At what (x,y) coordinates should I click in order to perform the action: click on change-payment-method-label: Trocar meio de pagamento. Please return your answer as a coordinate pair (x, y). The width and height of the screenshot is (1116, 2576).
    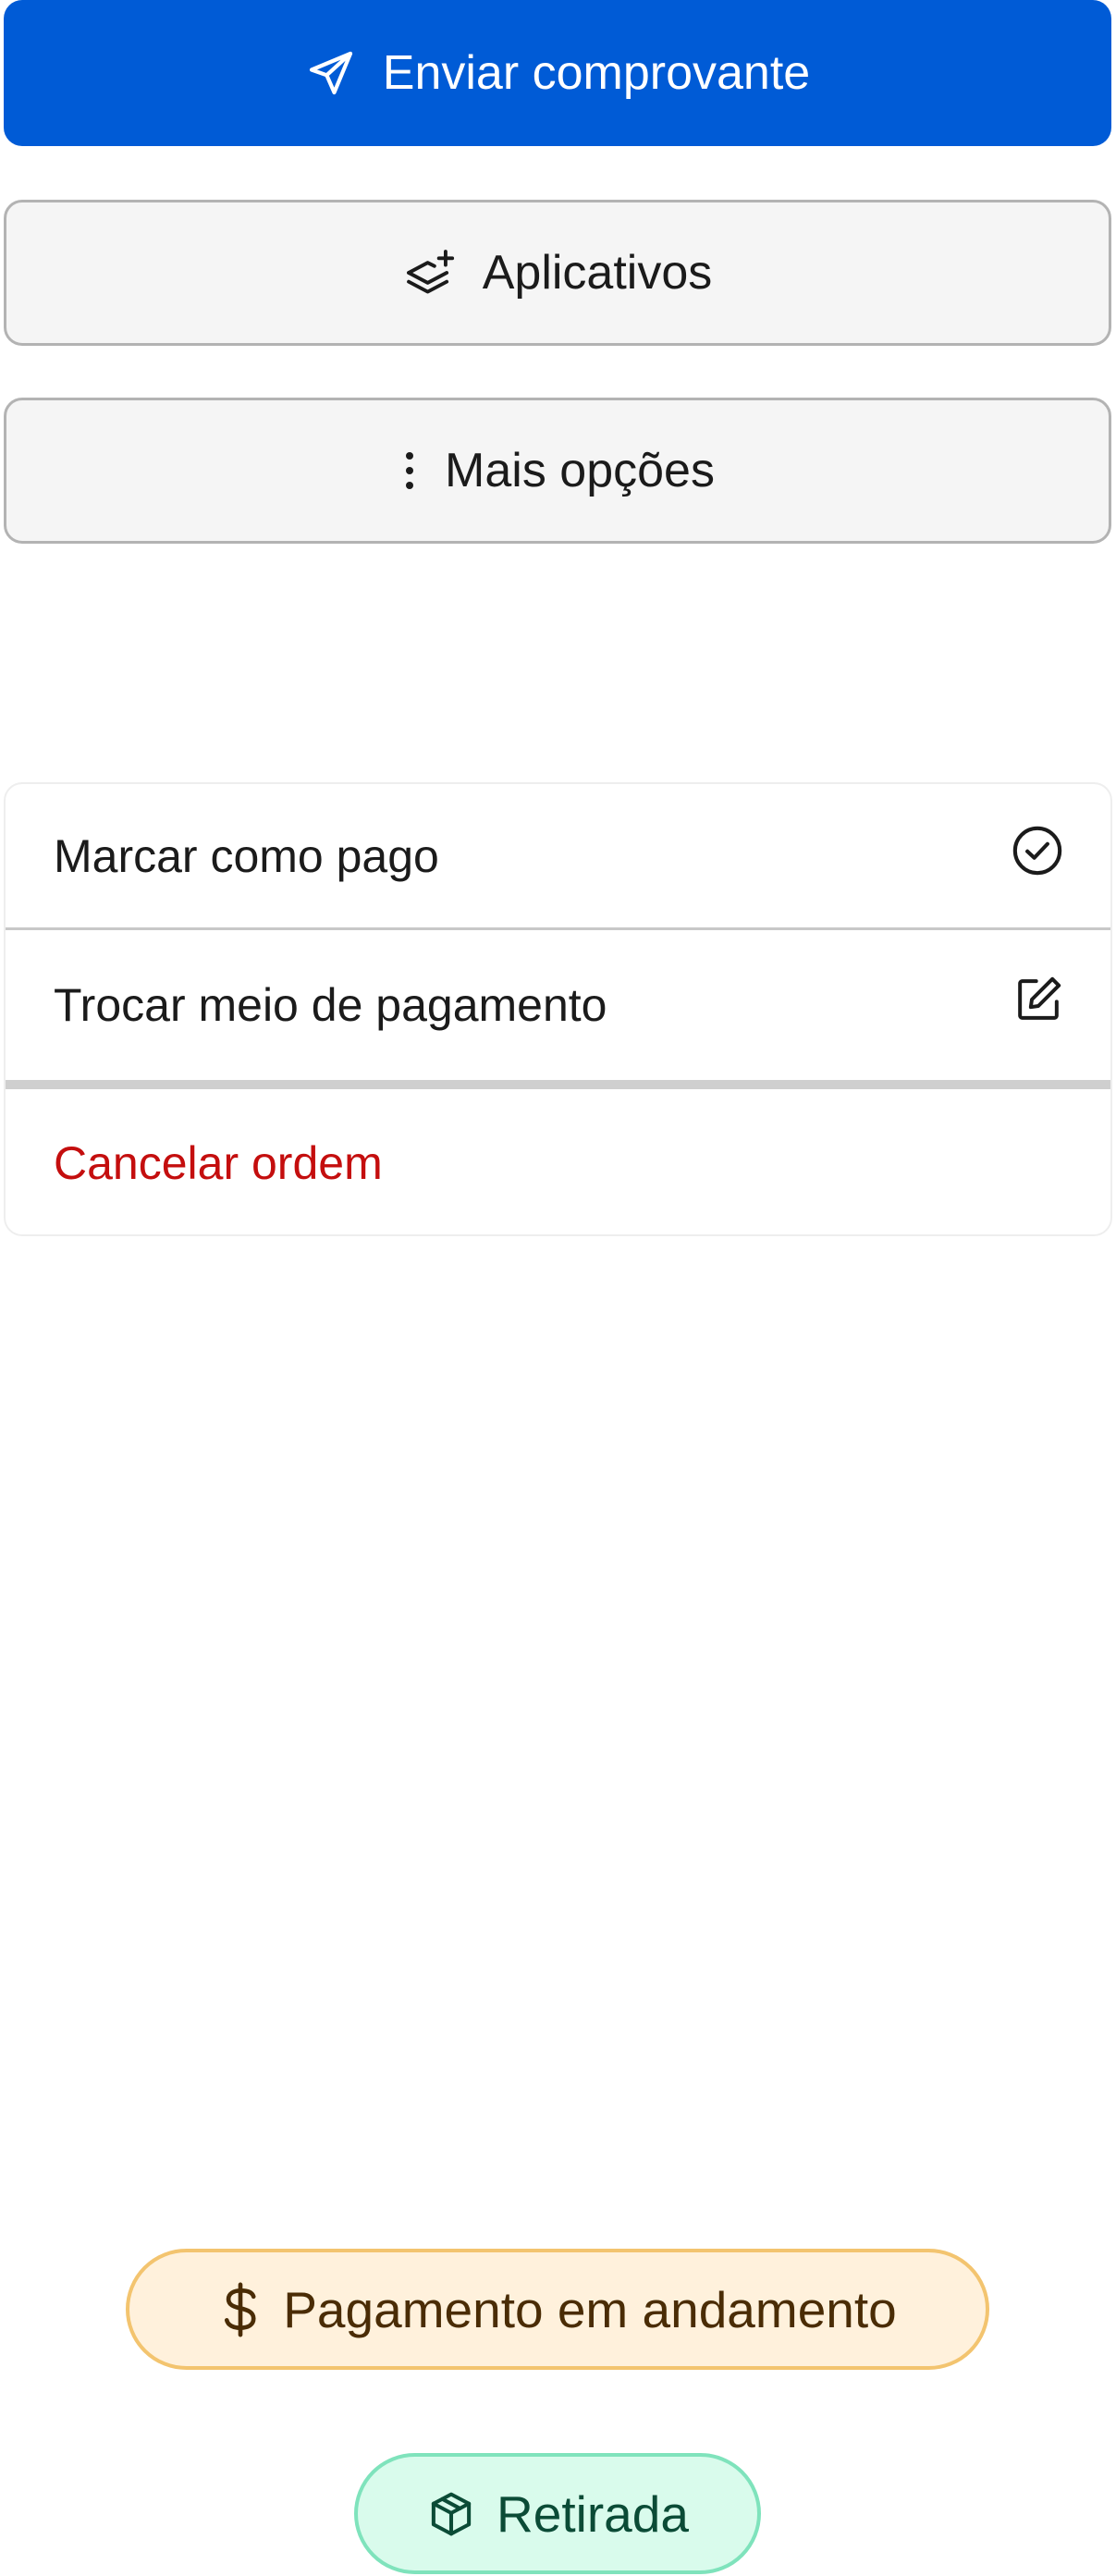
    Looking at the image, I should click on (331, 1005).